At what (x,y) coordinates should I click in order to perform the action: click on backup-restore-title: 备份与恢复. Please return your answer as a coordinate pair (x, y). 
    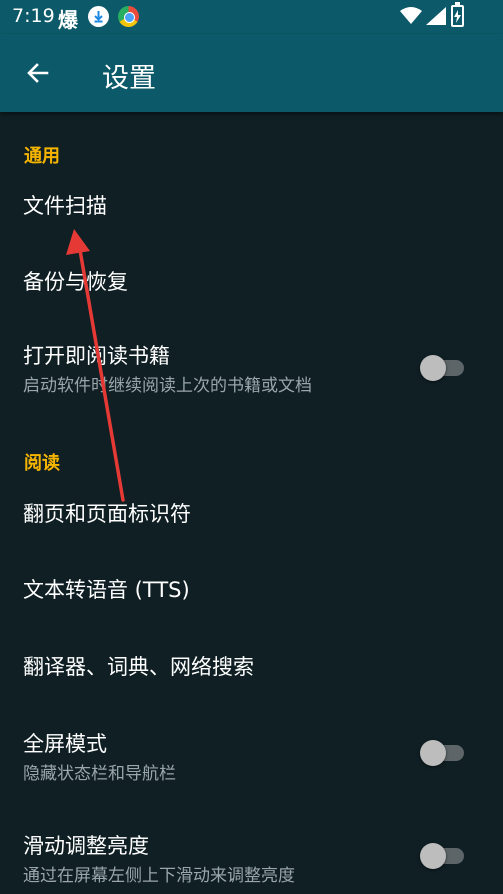
    Looking at the image, I should click on (75, 282).